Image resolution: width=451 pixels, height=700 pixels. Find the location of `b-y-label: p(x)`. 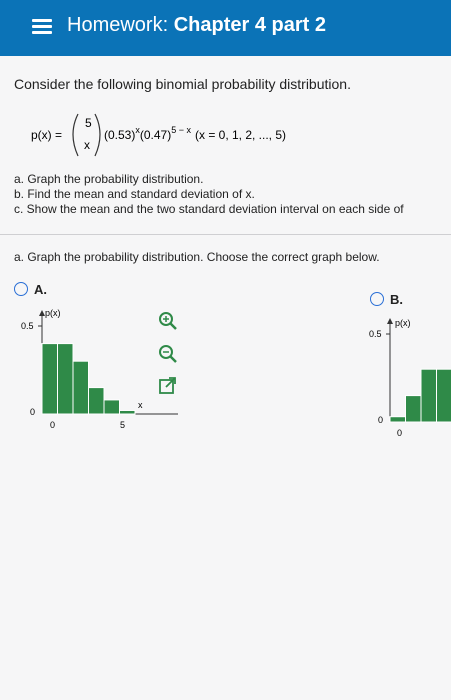

b-y-label: p(x) is located at coordinates (403, 323).